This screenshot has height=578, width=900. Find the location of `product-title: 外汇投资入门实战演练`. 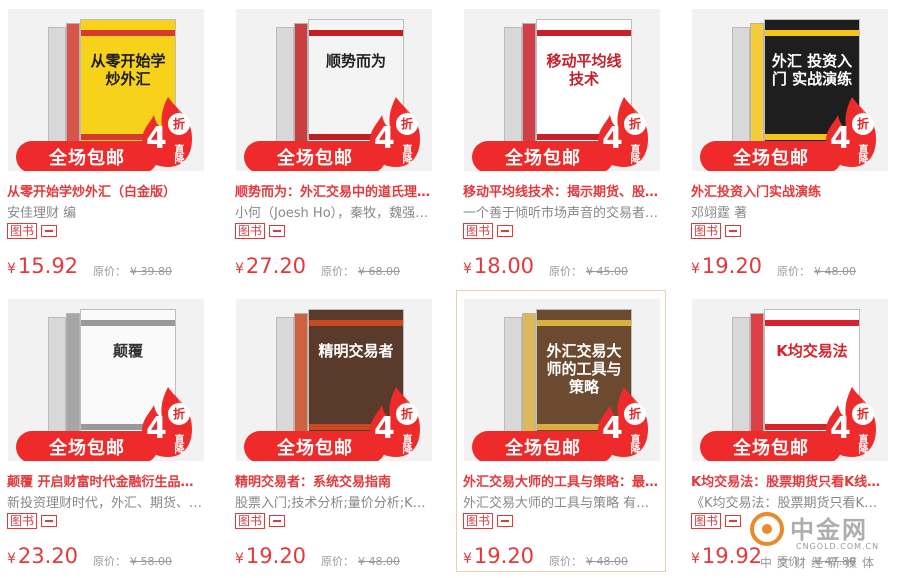

product-title: 外汇投资入门实战演练 is located at coordinates (790, 190).